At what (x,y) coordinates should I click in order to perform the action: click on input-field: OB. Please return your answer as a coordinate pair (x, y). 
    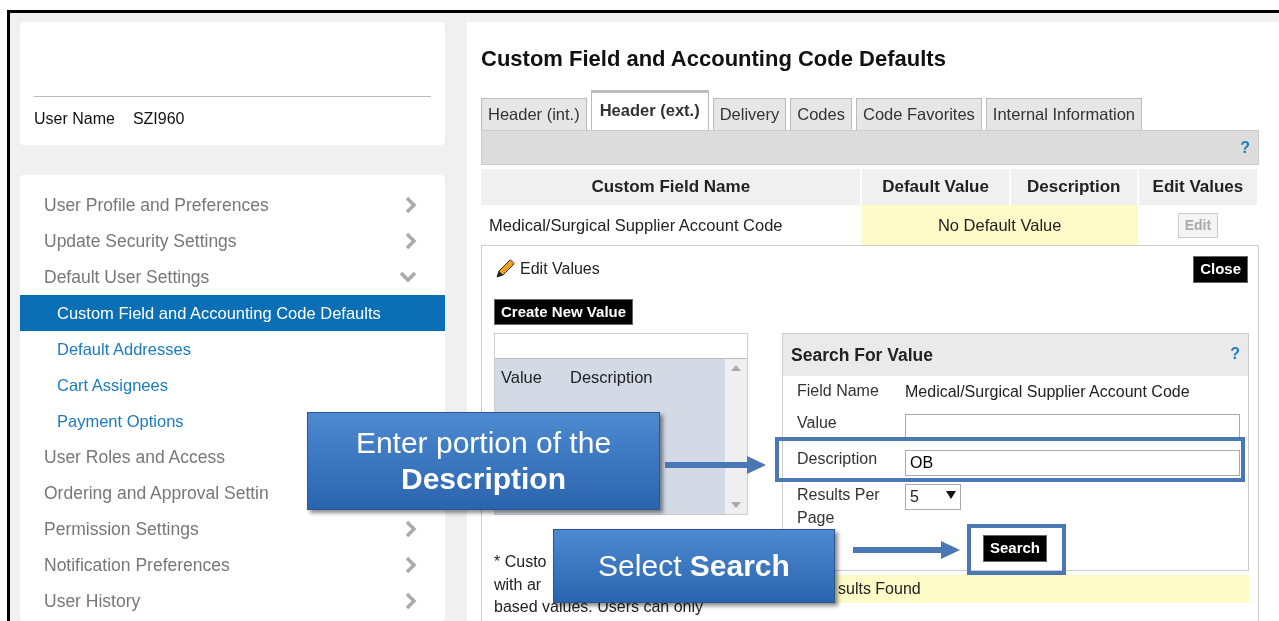
    Looking at the image, I should click on (1072, 463).